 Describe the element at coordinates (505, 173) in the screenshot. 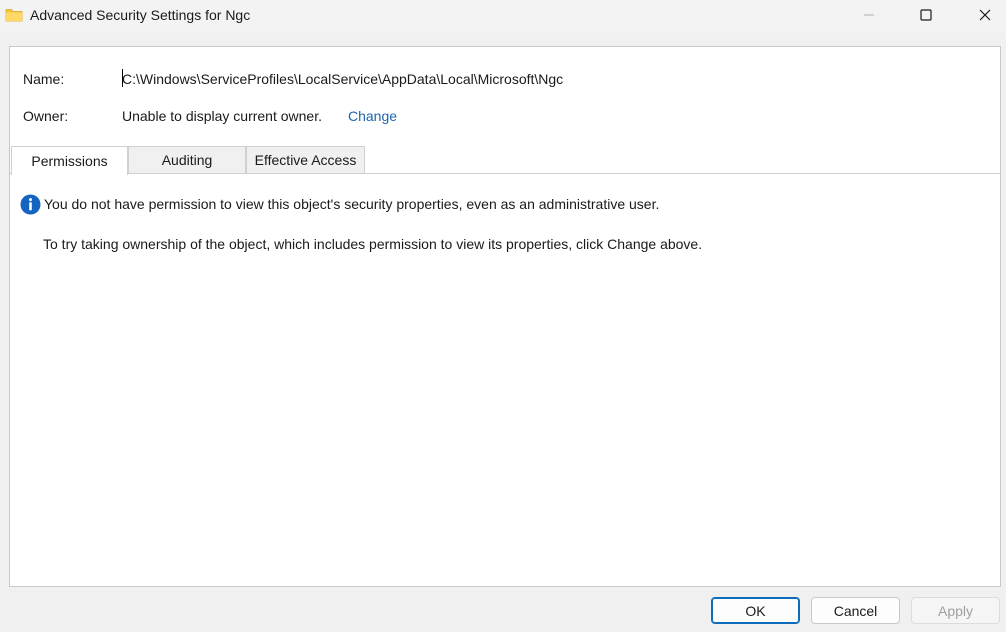

I see `tab-strip-divider` at that location.